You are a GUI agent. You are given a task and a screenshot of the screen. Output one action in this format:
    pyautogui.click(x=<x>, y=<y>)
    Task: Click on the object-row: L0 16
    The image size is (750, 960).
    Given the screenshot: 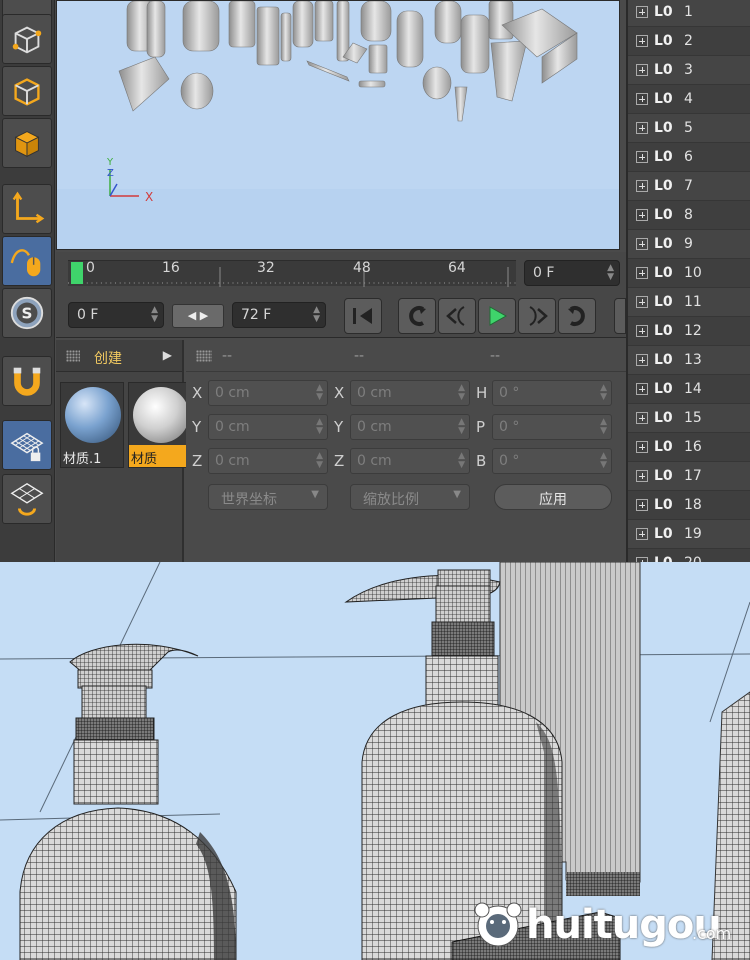 What is the action you would take?
    pyautogui.click(x=689, y=447)
    